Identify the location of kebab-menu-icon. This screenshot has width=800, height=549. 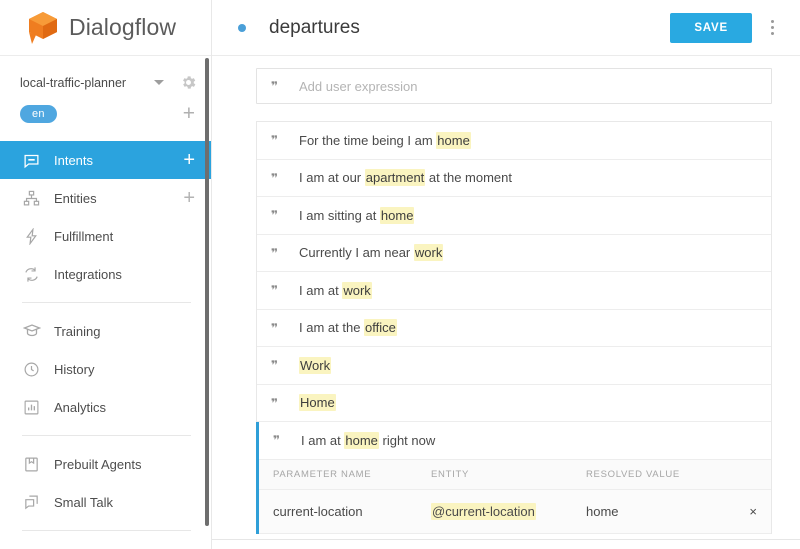
(772, 28).